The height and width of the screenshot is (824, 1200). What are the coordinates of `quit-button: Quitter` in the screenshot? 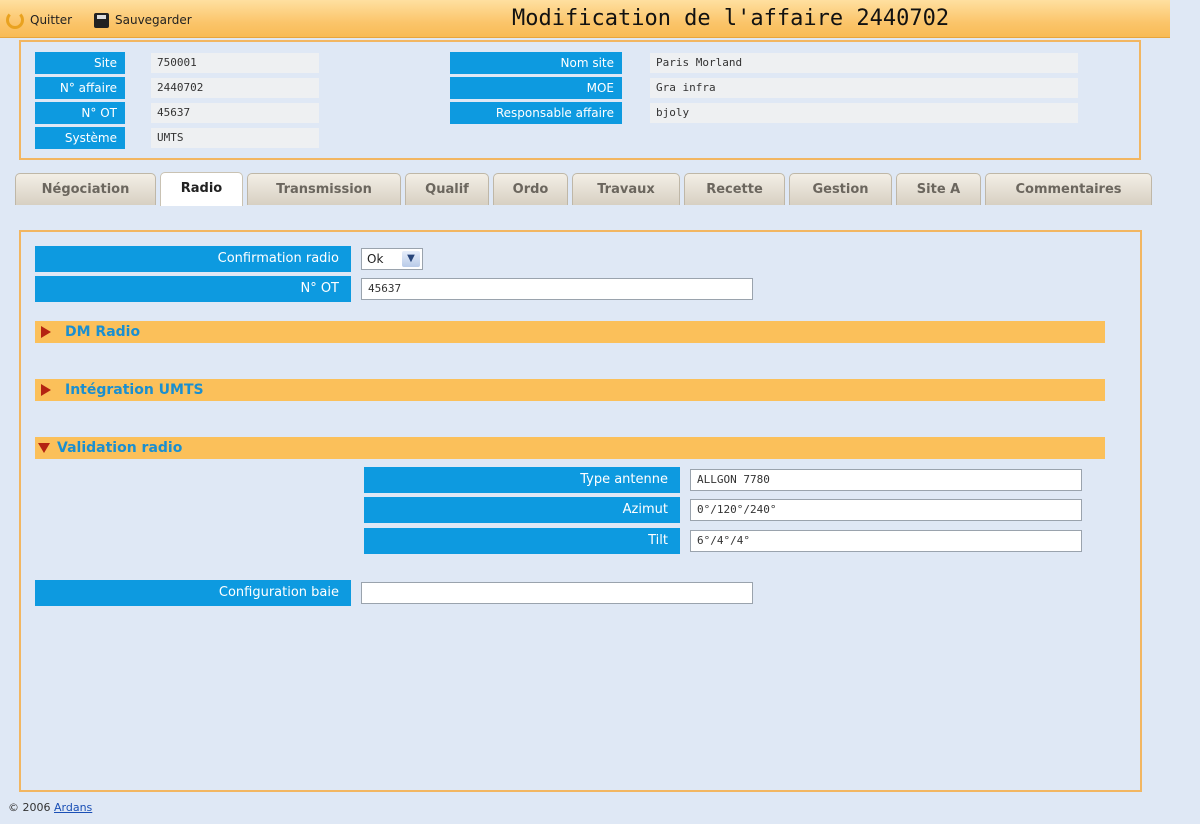 It's located at (39, 20).